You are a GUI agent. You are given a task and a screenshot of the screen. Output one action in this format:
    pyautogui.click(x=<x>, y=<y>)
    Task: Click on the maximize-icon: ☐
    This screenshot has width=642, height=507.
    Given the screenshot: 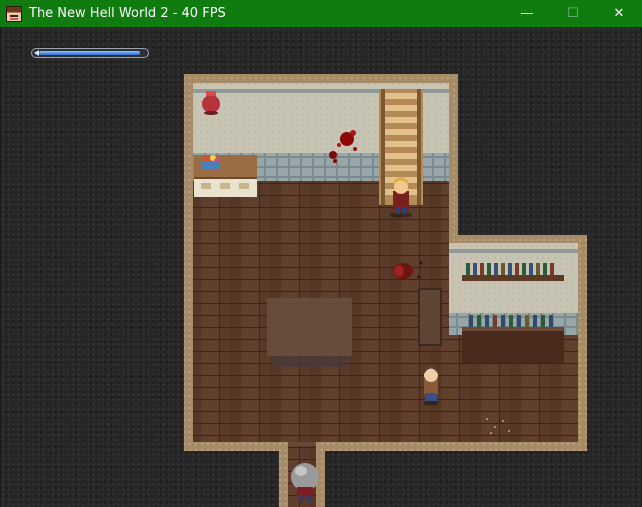 What is the action you would take?
    pyautogui.click(x=573, y=13)
    